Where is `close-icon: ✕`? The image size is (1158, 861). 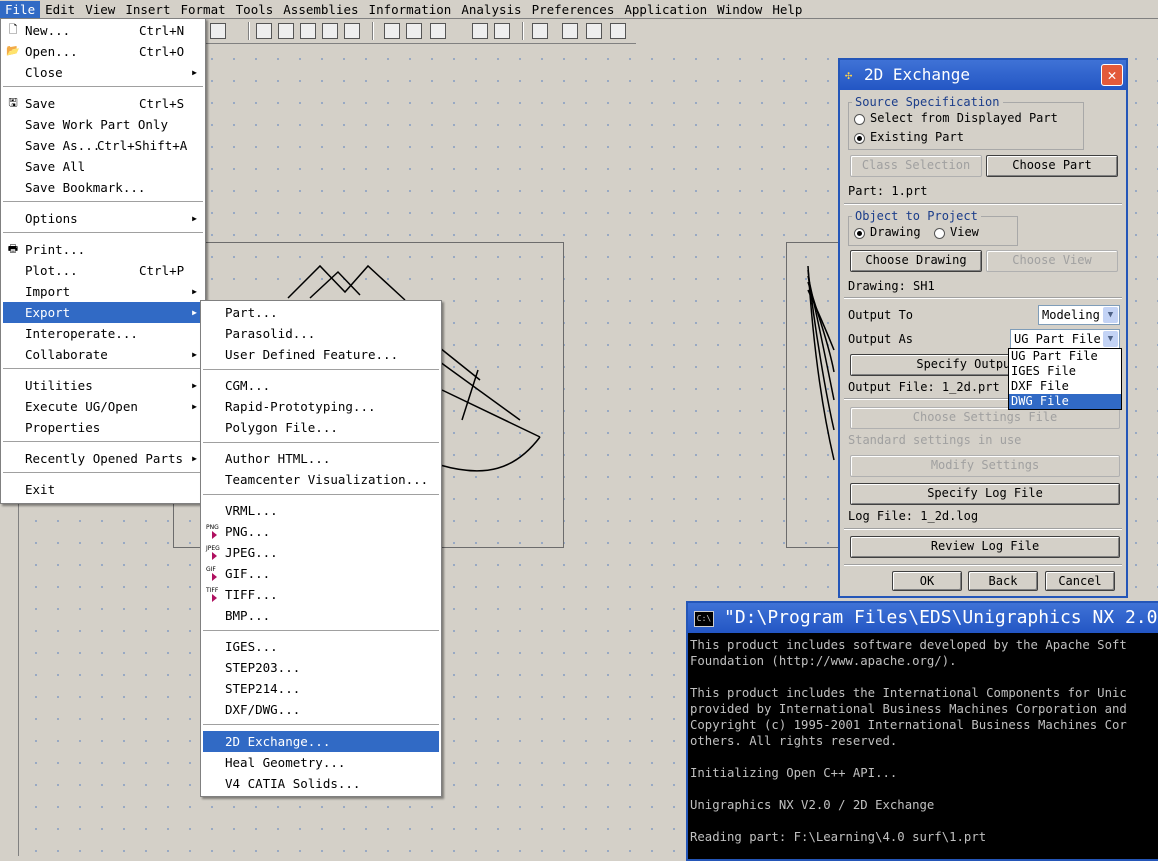
close-icon: ✕ is located at coordinates (1112, 75).